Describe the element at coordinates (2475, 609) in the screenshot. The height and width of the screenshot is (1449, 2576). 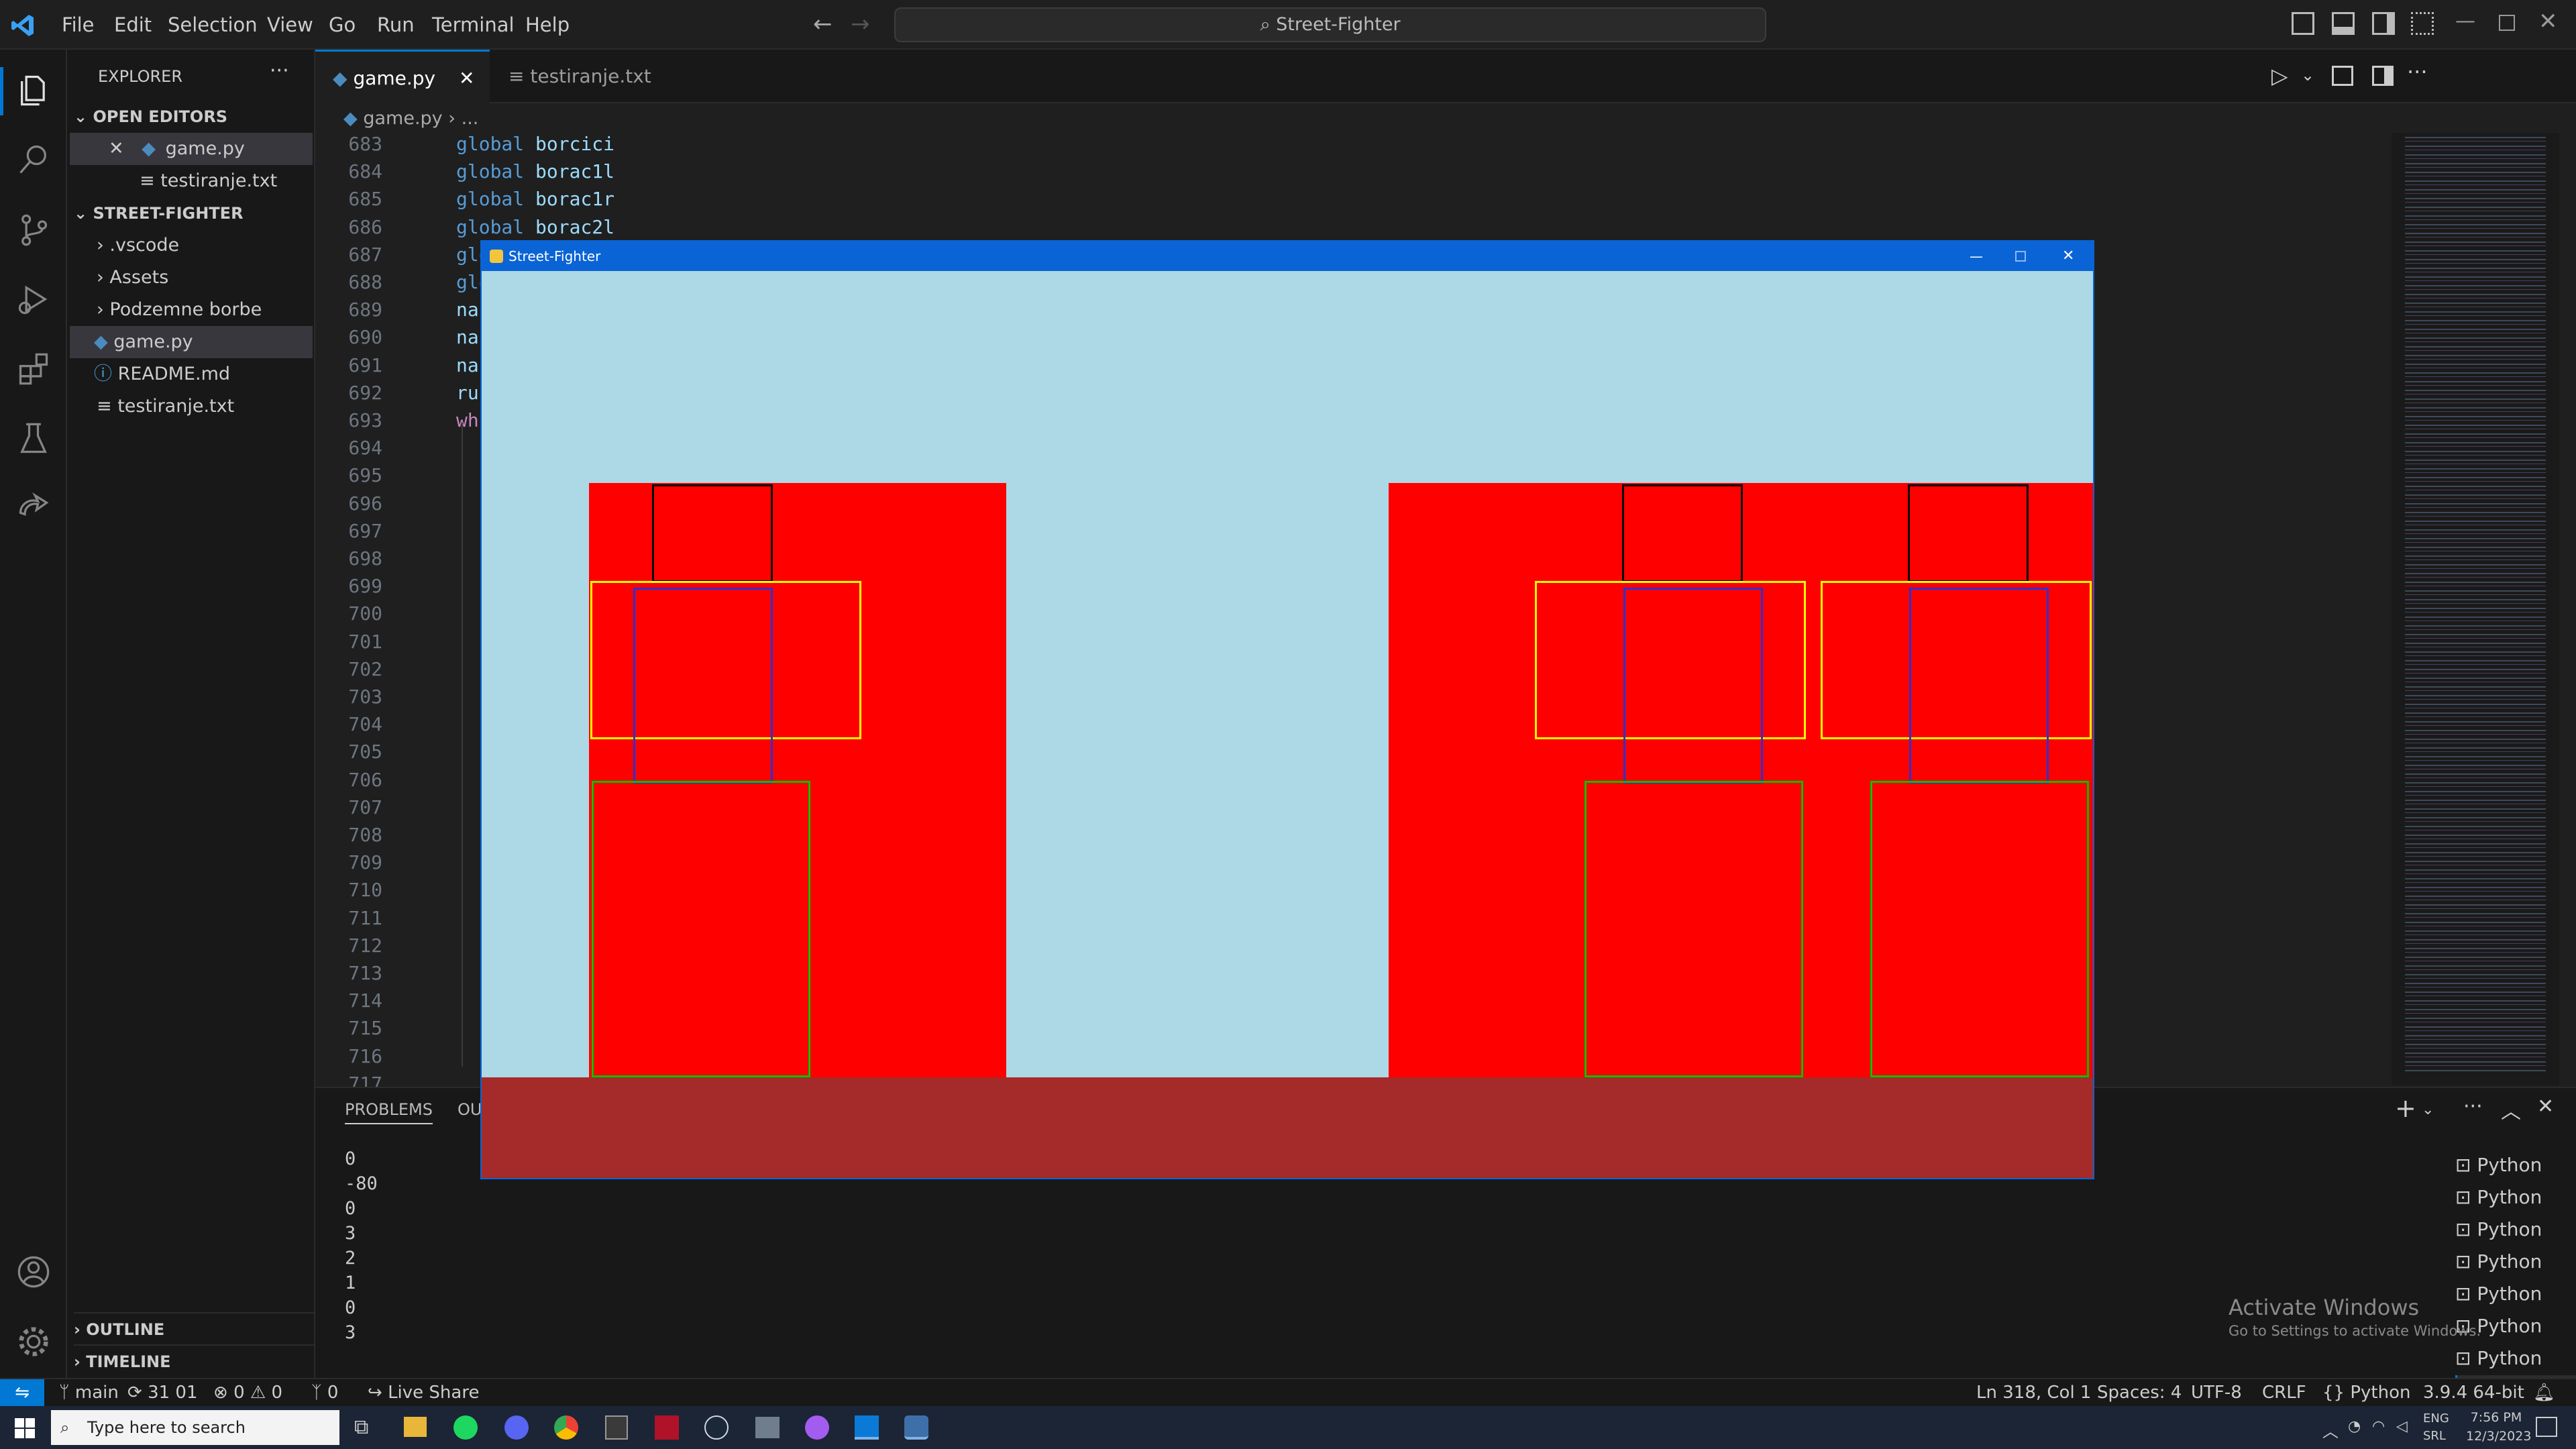
I see `minimap` at that location.